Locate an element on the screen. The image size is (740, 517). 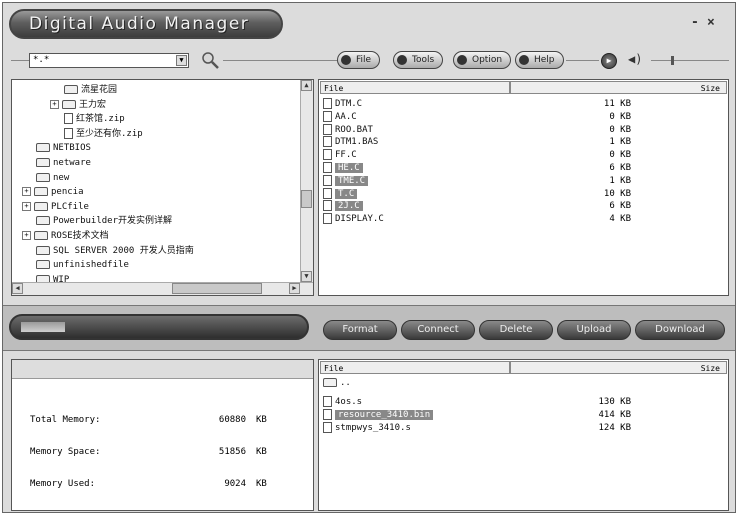
connect-button: Connect is located at coordinates (438, 330).